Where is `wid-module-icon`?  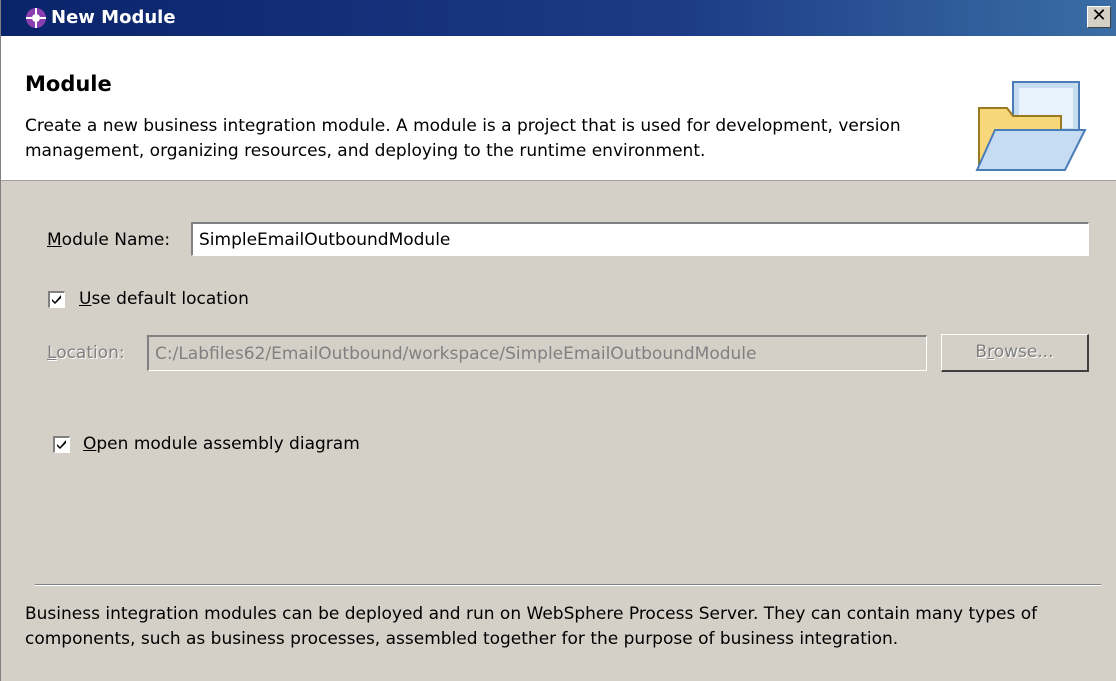 wid-module-icon is located at coordinates (36, 18).